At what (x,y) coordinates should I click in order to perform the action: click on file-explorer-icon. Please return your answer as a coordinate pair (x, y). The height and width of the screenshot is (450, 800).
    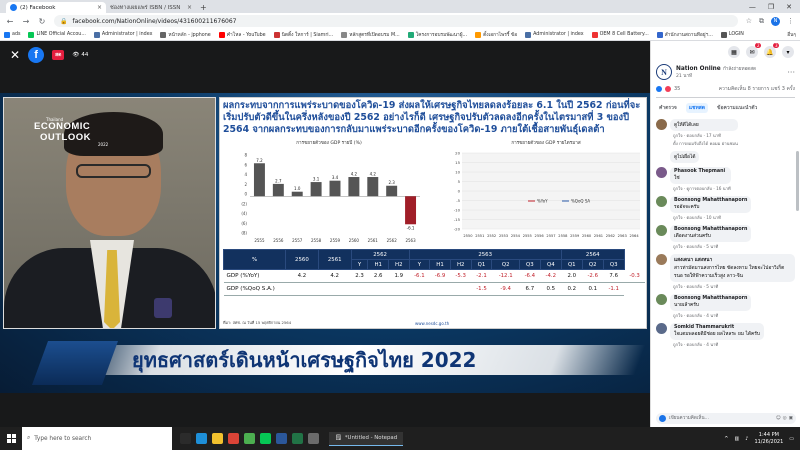
    Looking at the image, I should click on (217, 438).